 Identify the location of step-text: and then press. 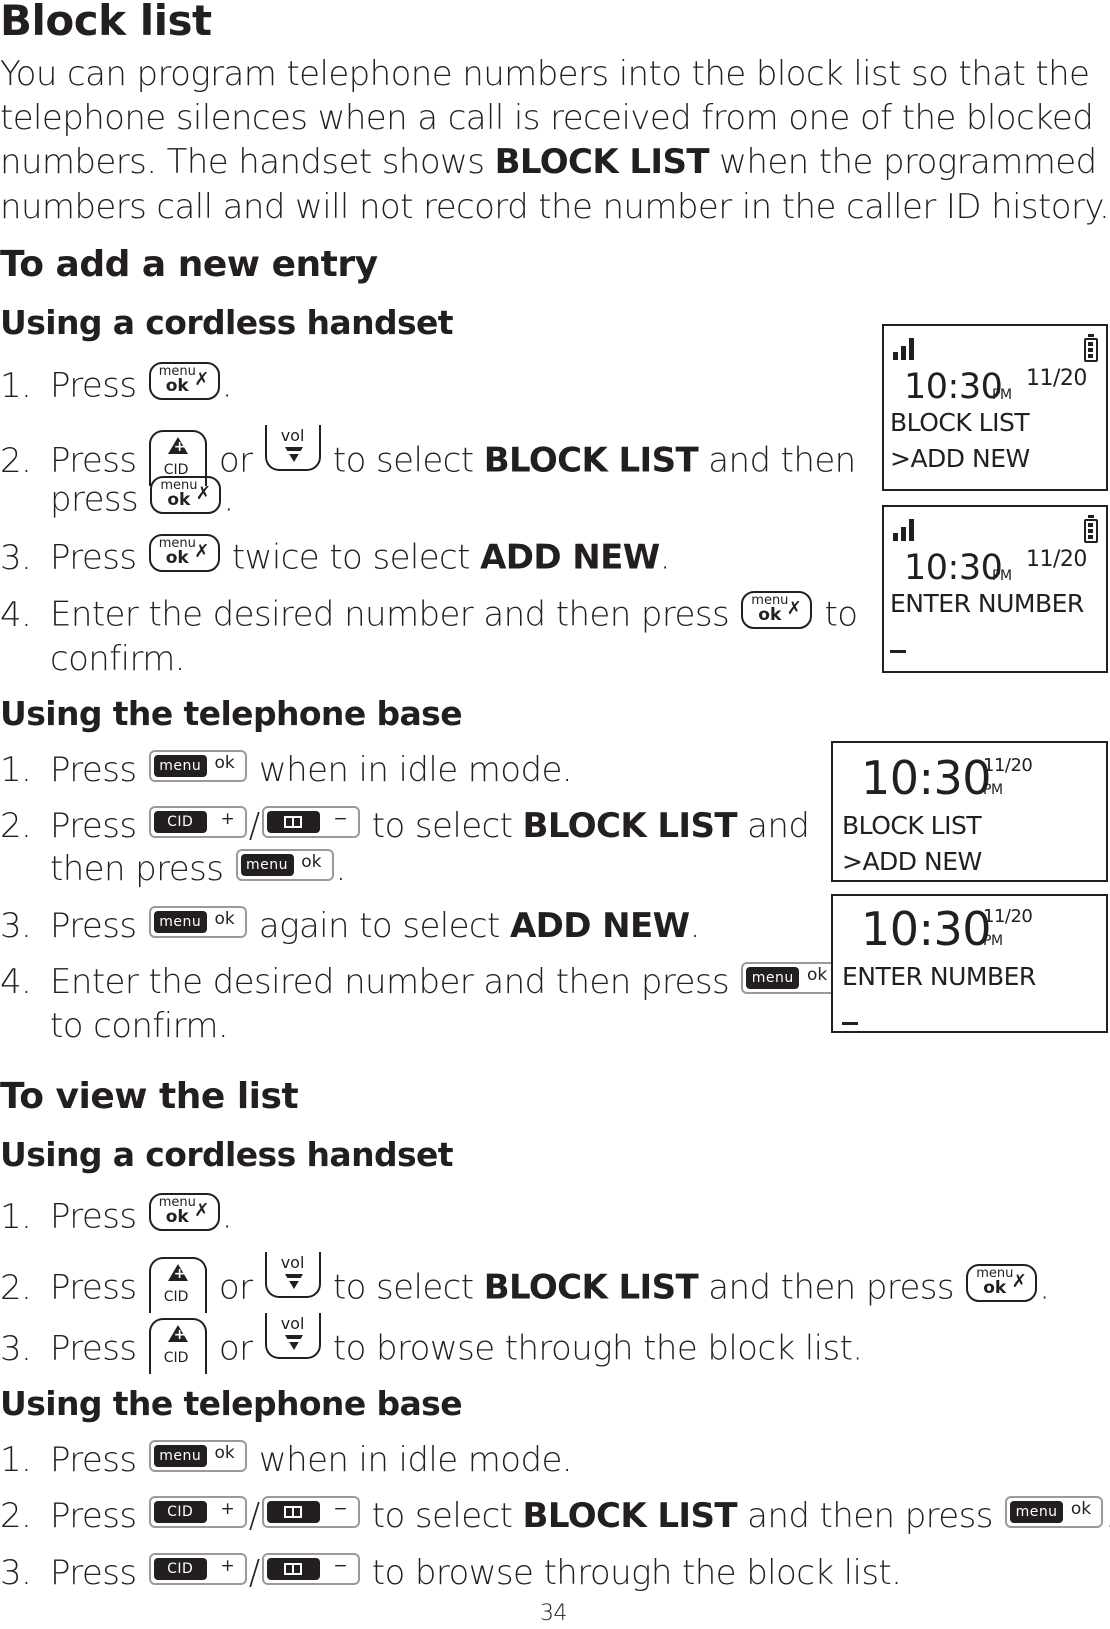
(831, 1287).